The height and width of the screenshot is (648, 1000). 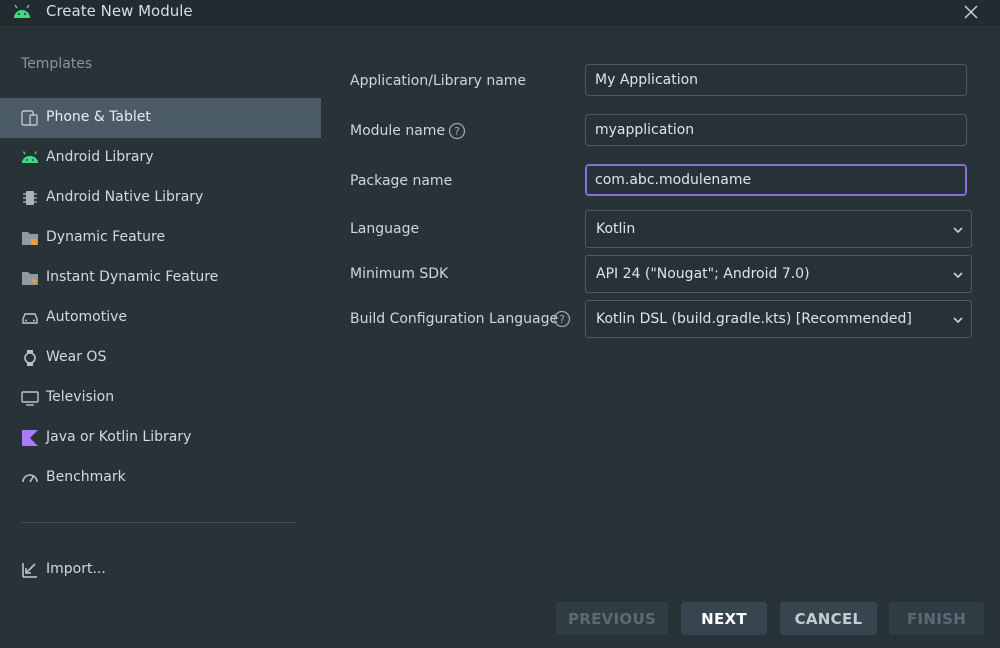 What do you see at coordinates (30, 318) in the screenshot?
I see `car-icon` at bounding box center [30, 318].